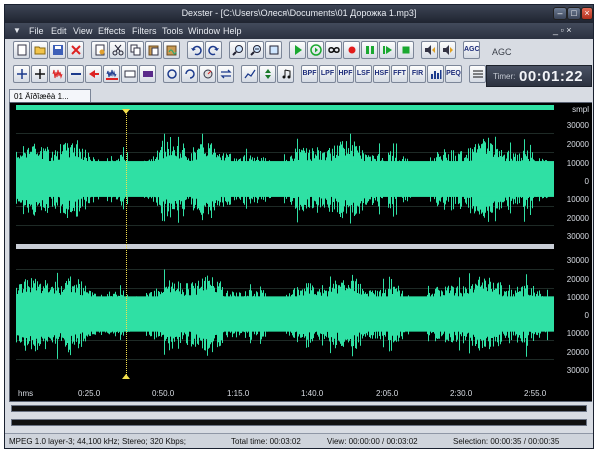  What do you see at coordinates (539, 76) in the screenshot?
I see `timer-display: Timer: 00:01:22` at bounding box center [539, 76].